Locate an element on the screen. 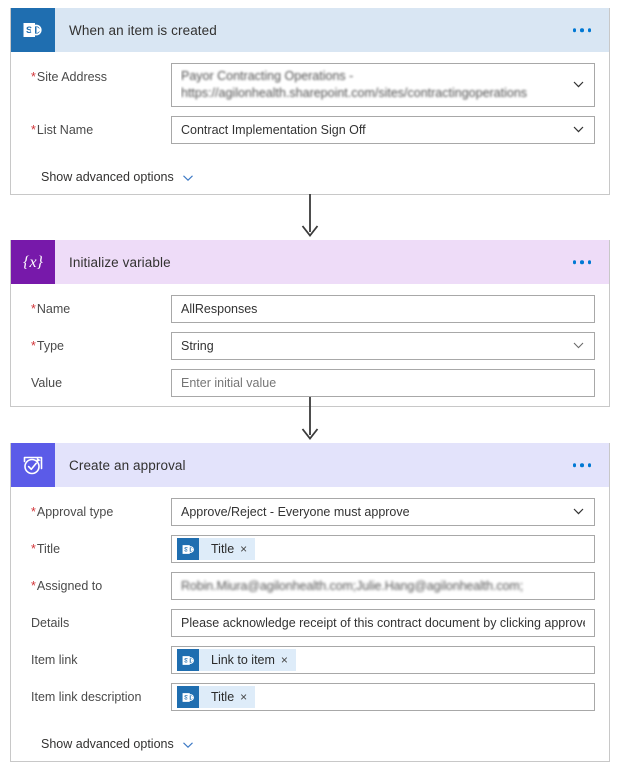 The width and height of the screenshot is (620, 762). card-header: Create an approval is located at coordinates (310, 465).